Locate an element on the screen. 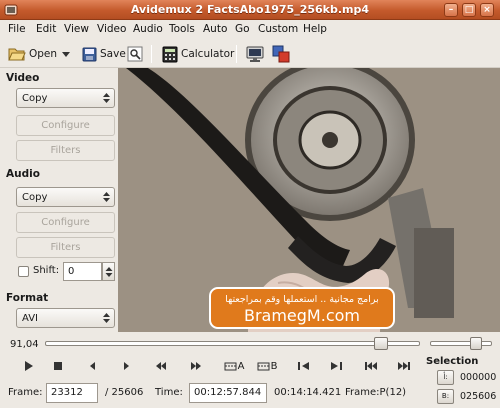  calculator-button: Calculator is located at coordinates (198, 54).